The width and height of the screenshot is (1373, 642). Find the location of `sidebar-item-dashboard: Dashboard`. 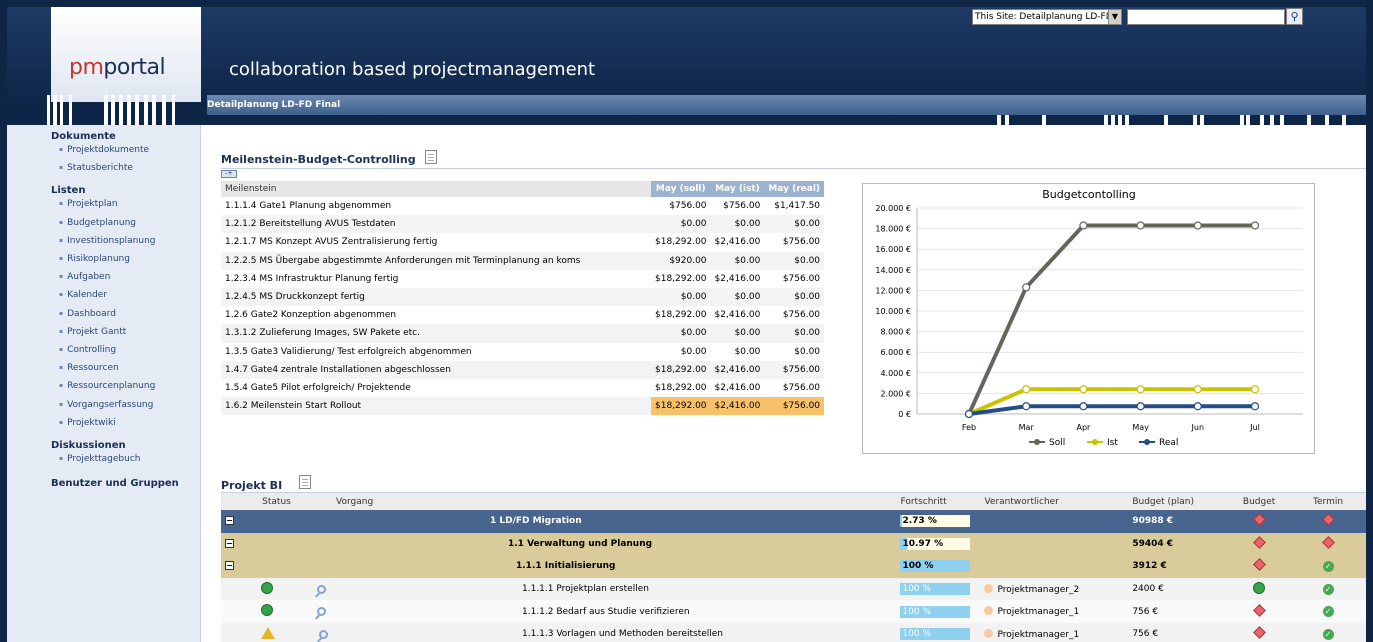

sidebar-item-dashboard: Dashboard is located at coordinates (87, 314).